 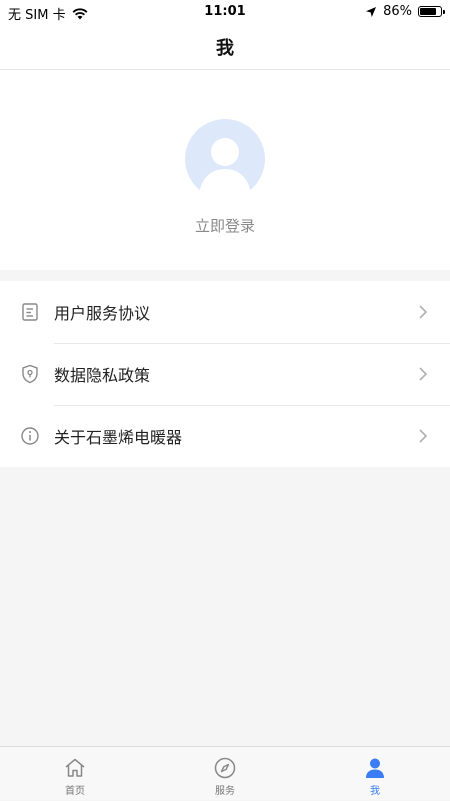 I want to click on location-arrow-icon, so click(x=371, y=12).